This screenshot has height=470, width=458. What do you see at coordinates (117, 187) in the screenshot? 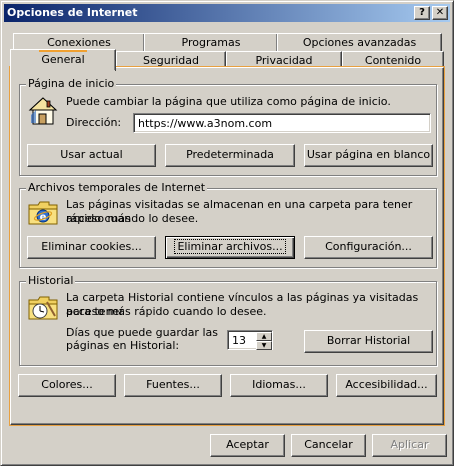
I see `temp-files-legend: Archivos temporales de Internet` at bounding box center [117, 187].